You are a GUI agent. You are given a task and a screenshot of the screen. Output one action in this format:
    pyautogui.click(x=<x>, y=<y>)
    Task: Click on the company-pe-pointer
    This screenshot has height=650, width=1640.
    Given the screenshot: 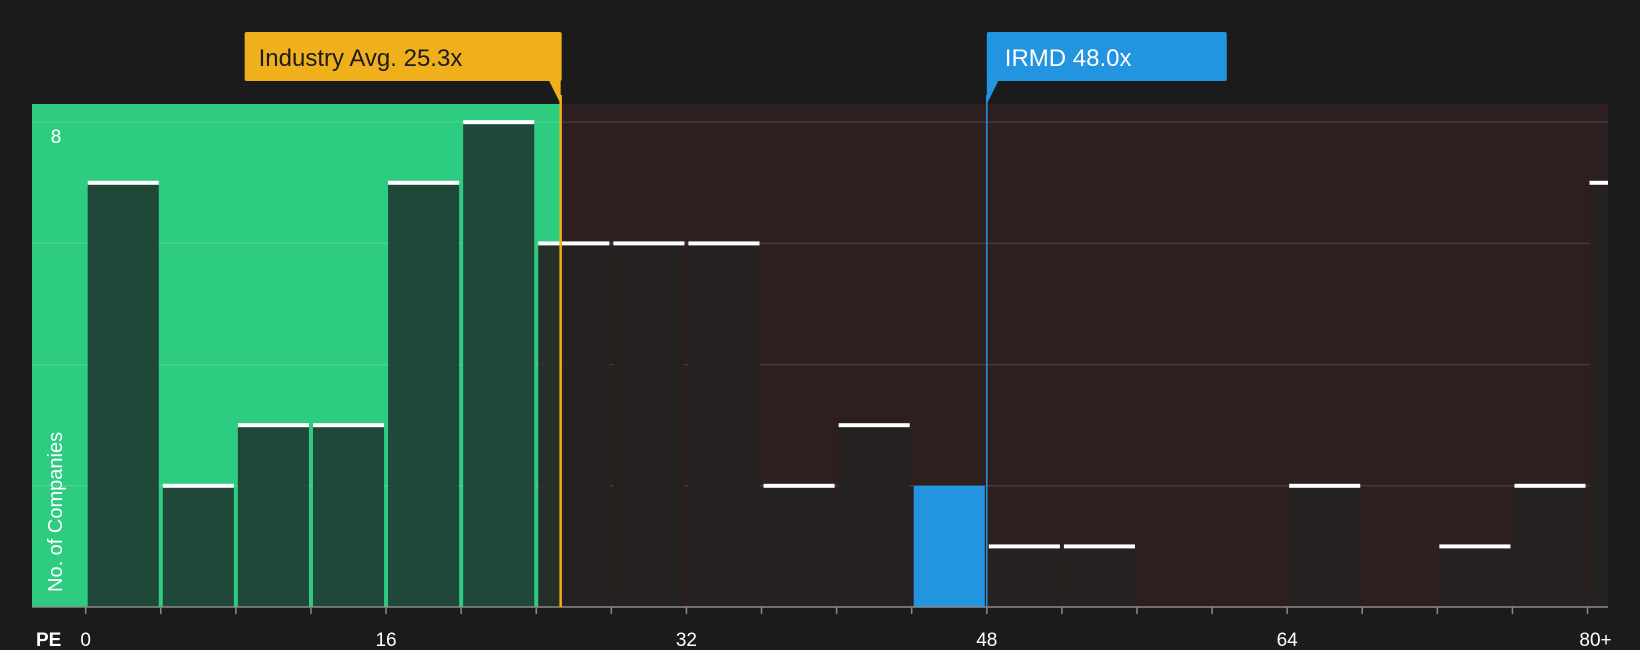 What is the action you would take?
    pyautogui.click(x=992, y=92)
    